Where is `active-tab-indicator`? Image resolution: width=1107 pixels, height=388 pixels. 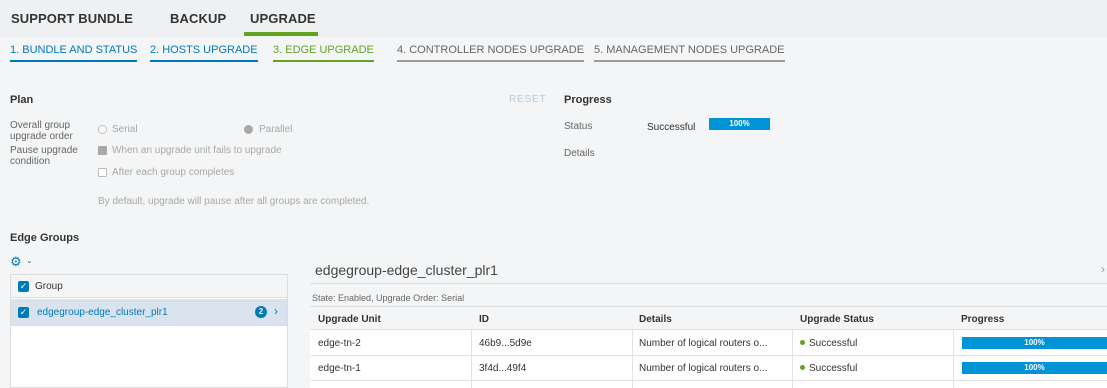
active-tab-indicator is located at coordinates (281, 34).